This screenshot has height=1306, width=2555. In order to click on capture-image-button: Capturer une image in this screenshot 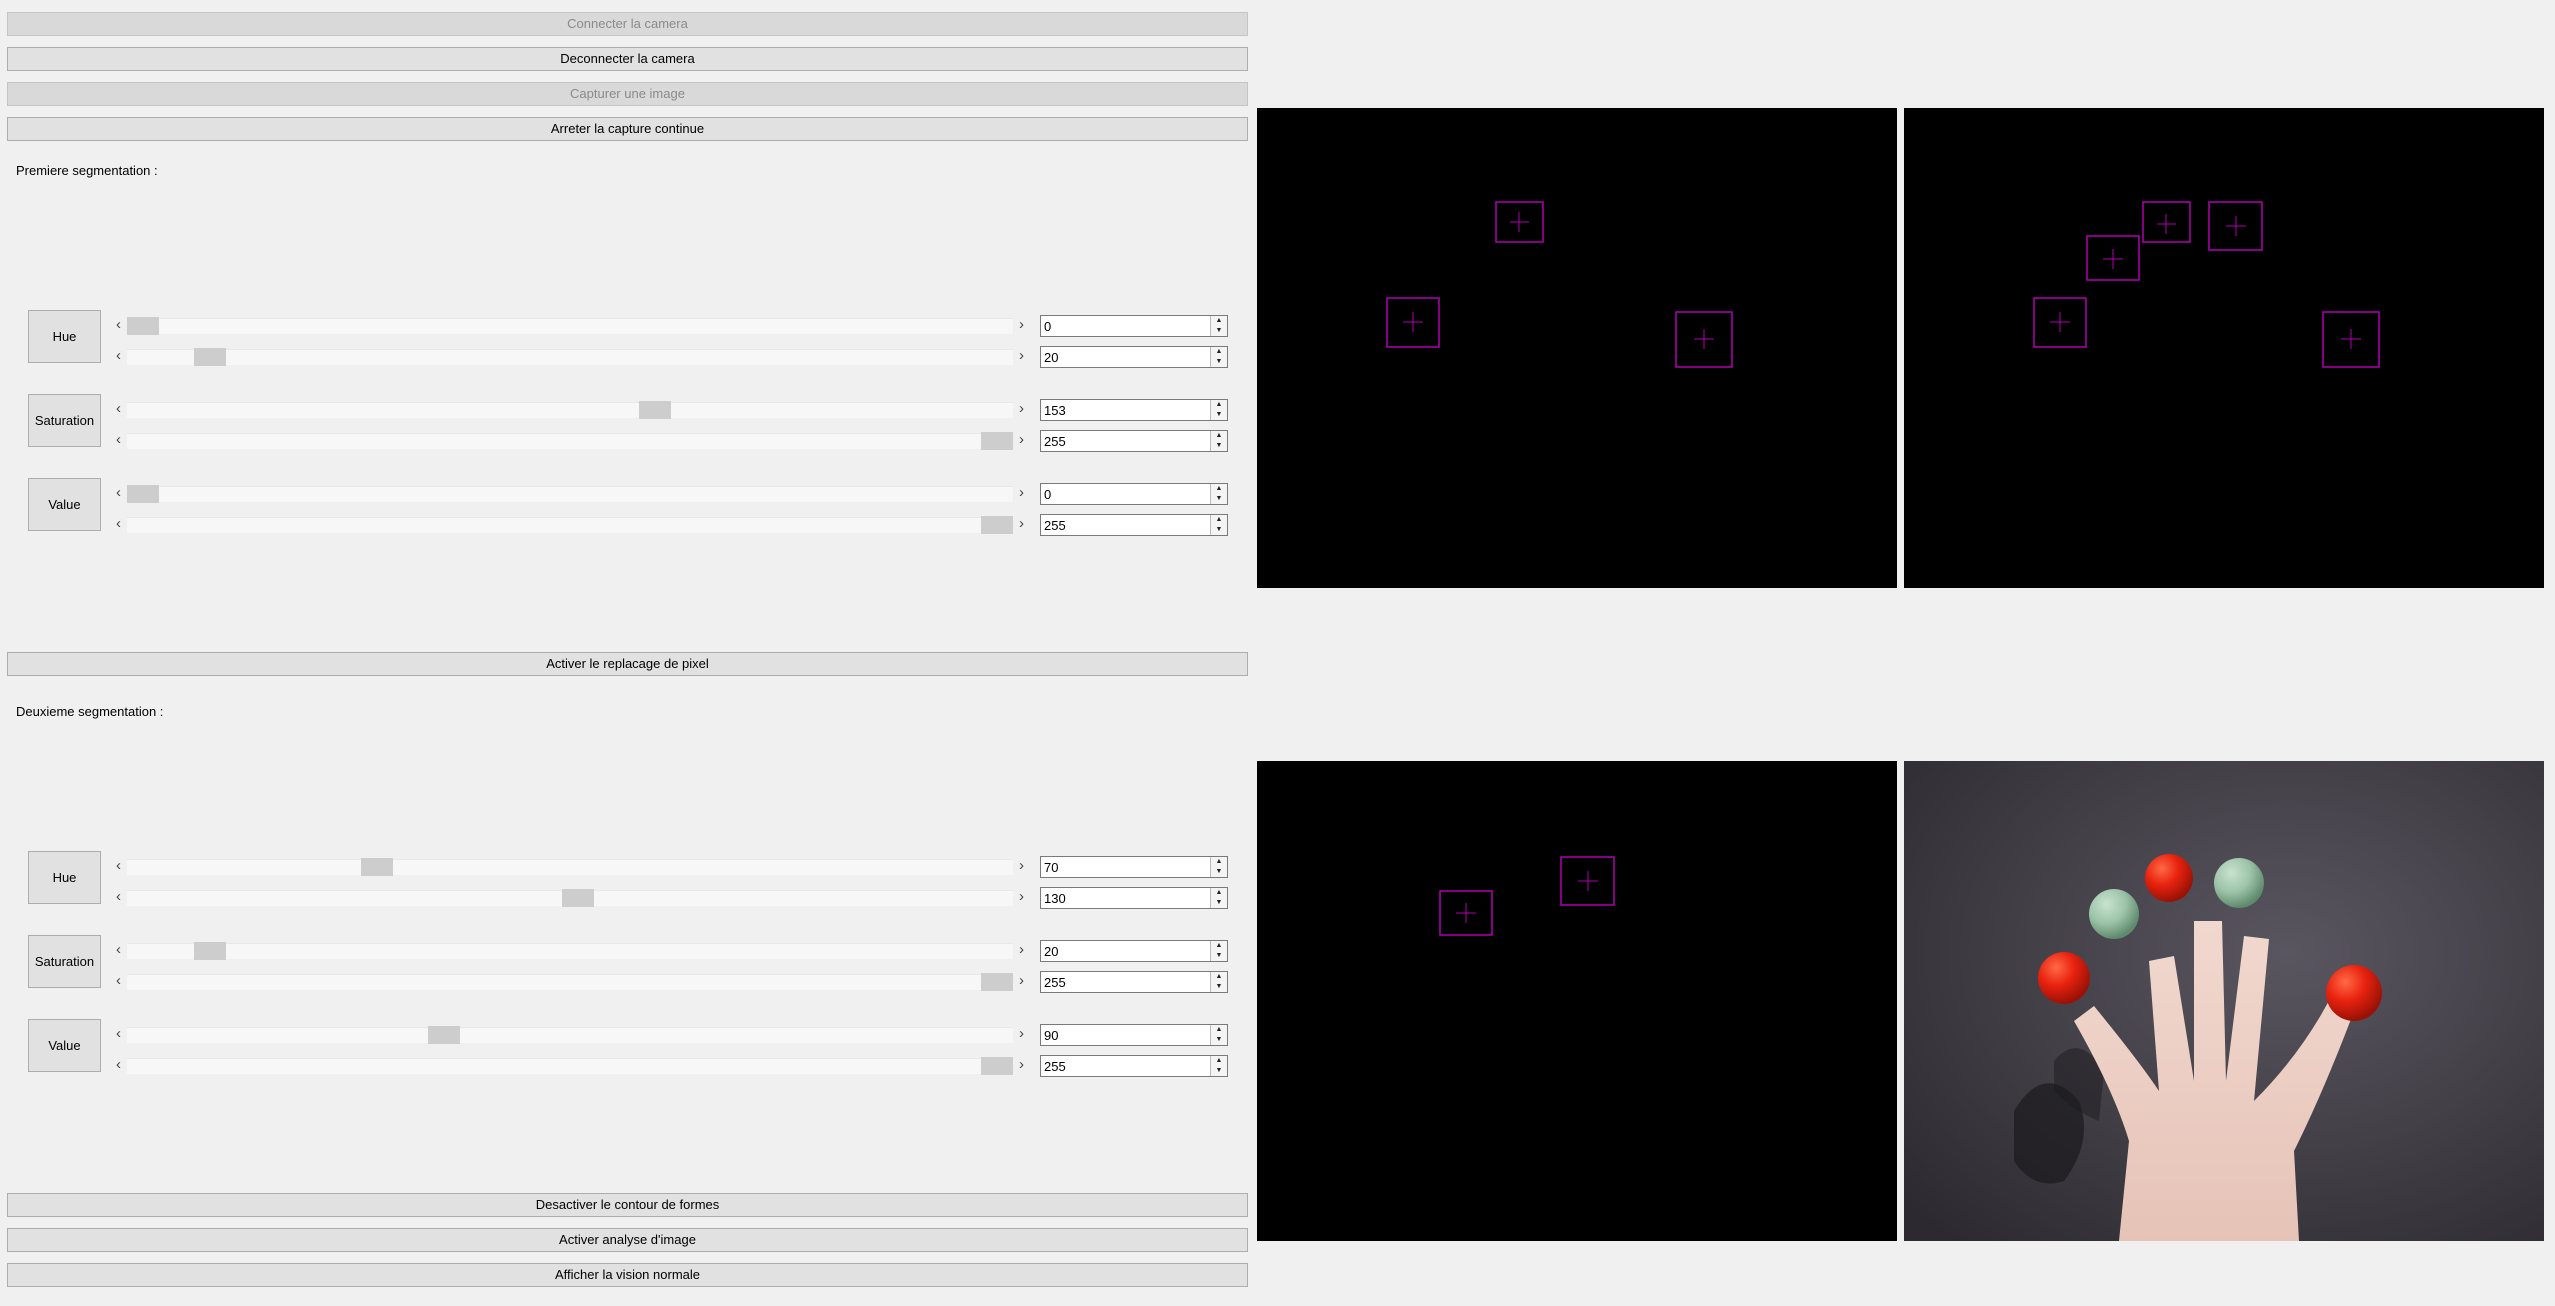, I will do `click(627, 94)`.